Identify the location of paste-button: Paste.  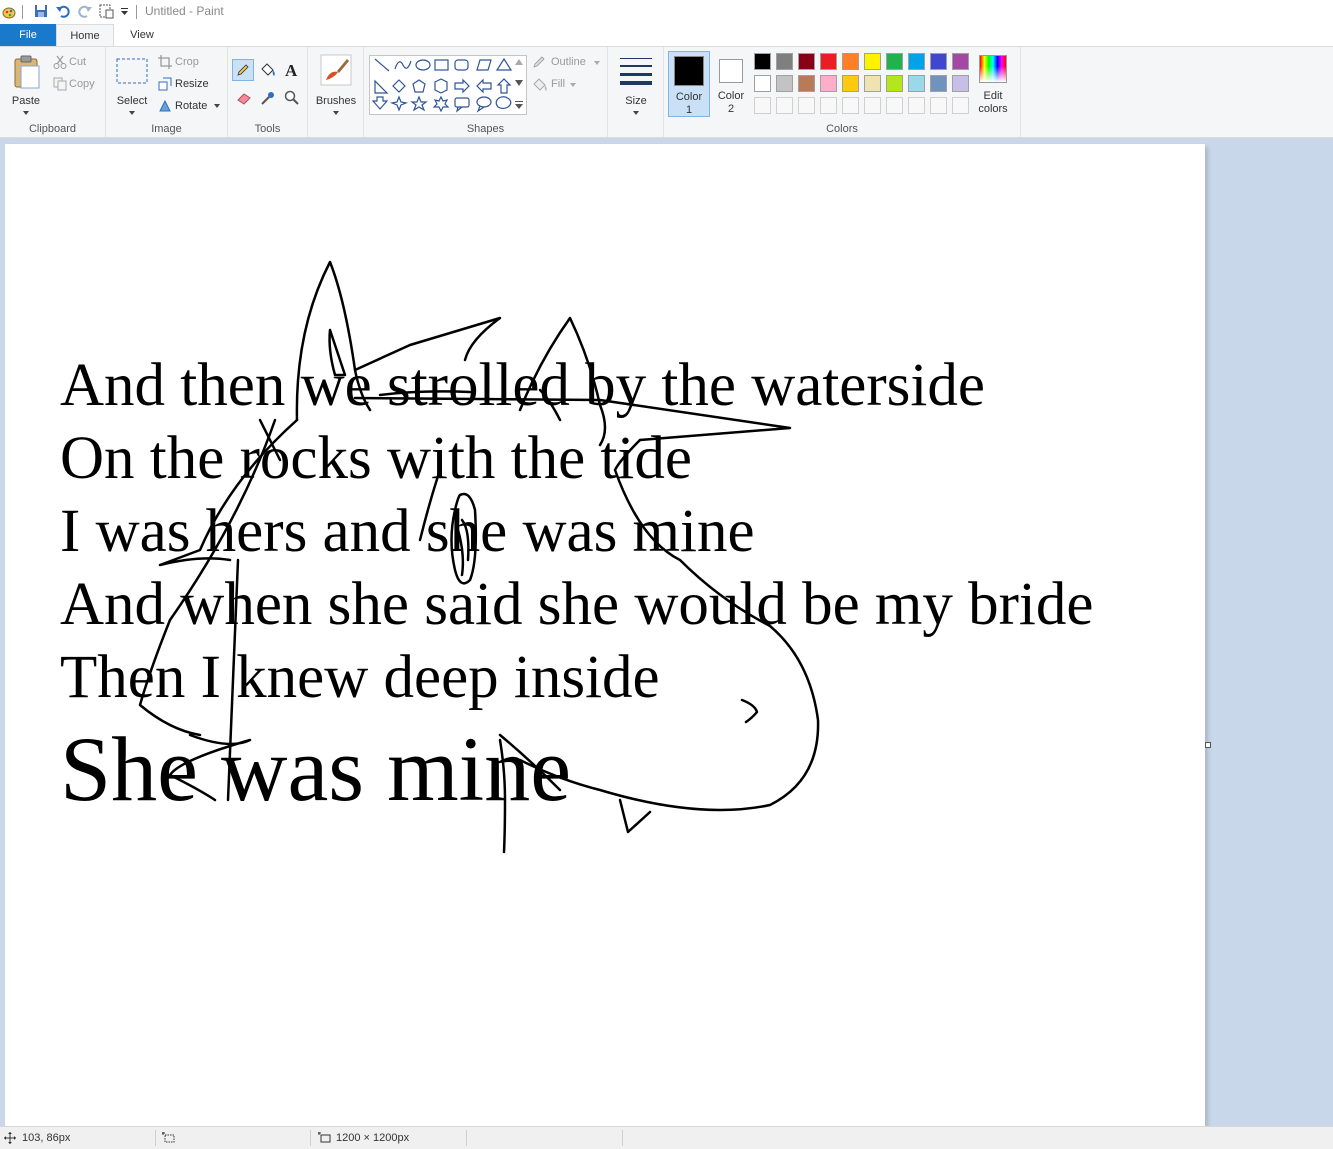
(26, 85).